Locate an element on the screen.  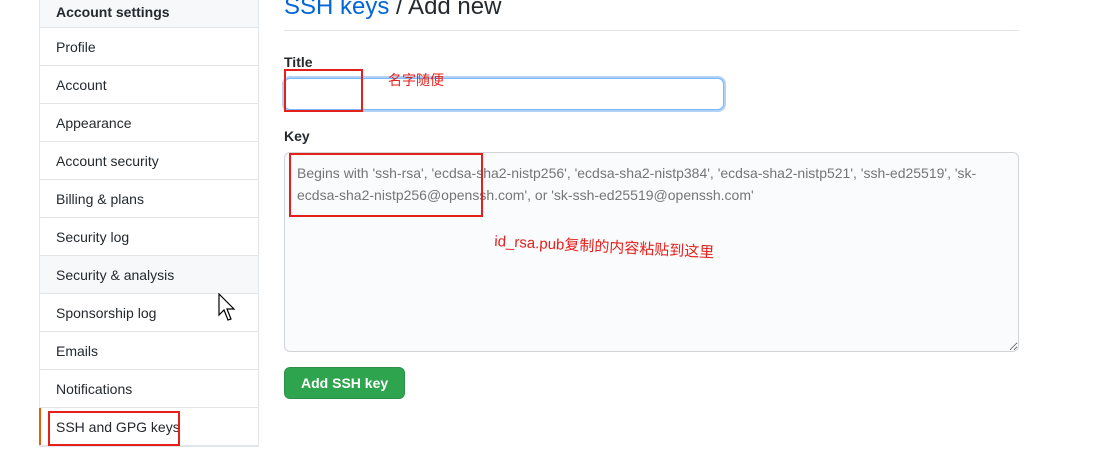
sidebar-item-label: Billing & plans is located at coordinates (100, 198).